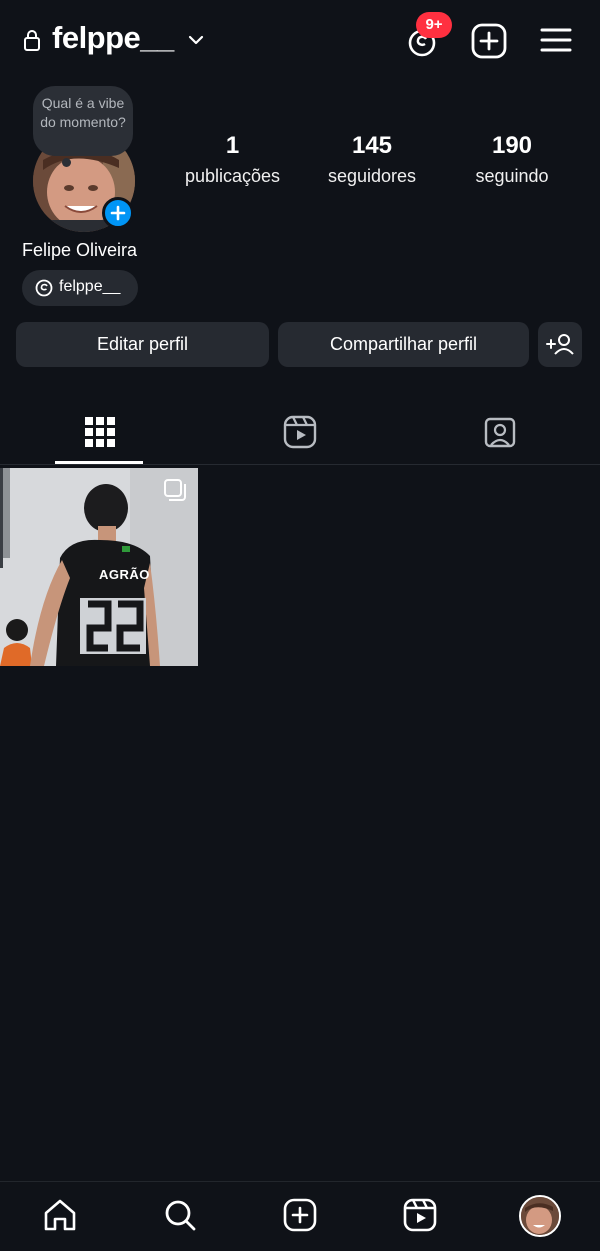 The image size is (600, 1251). I want to click on grid-icon, so click(100, 432).